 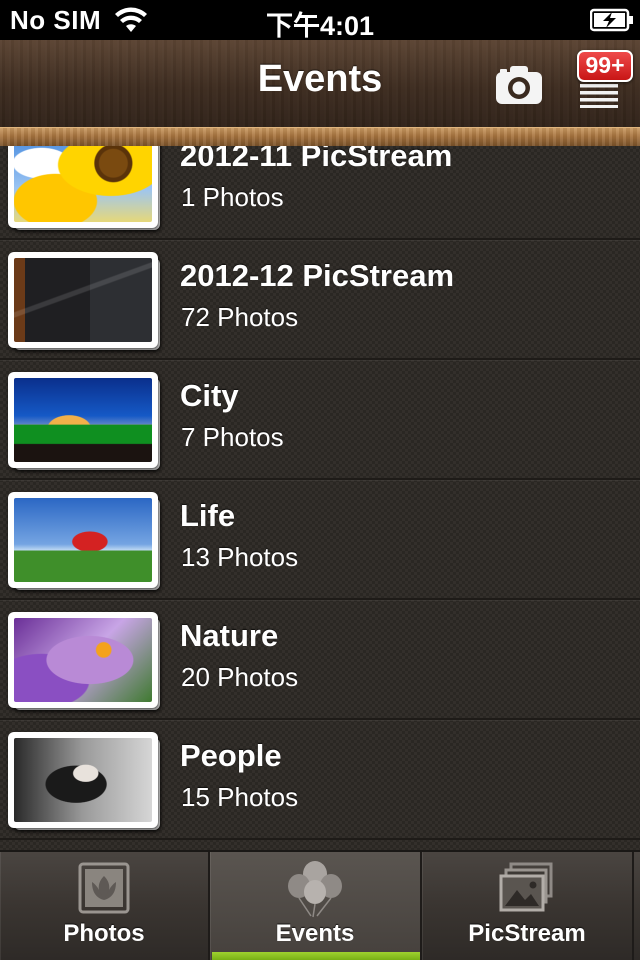 I want to click on tab-label: Events, so click(x=315, y=933).